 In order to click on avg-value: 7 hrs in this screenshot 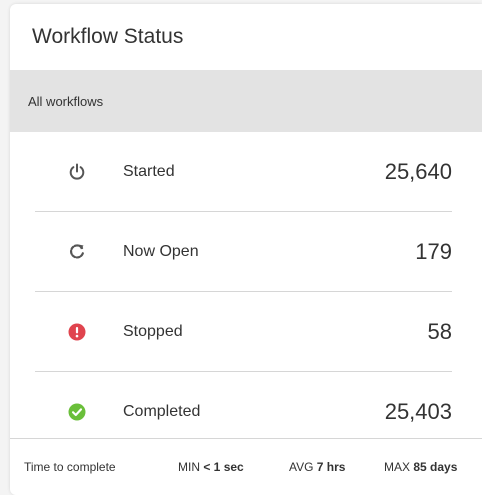, I will do `click(331, 467)`.